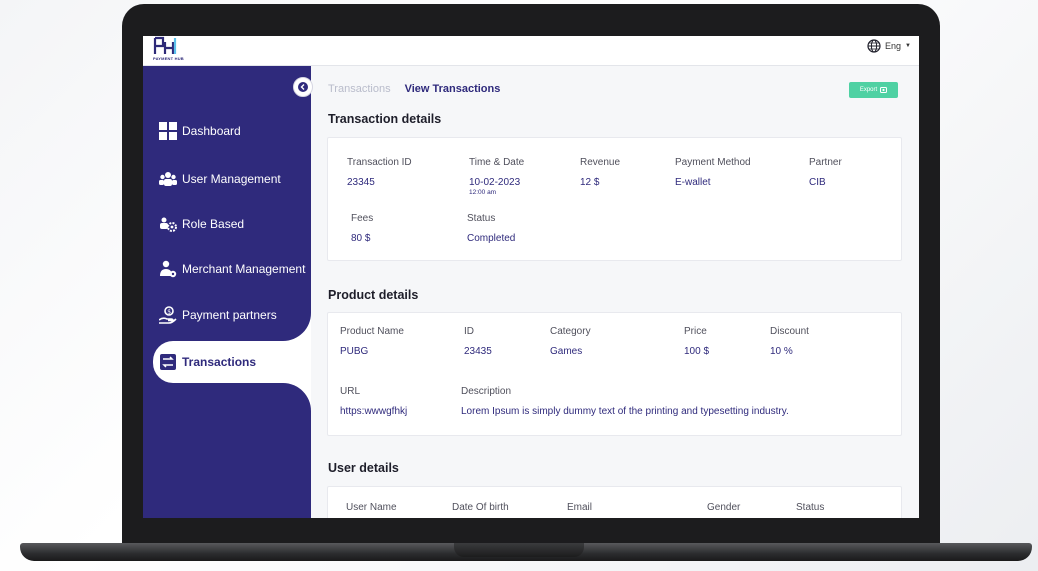 This screenshot has width=1038, height=571. What do you see at coordinates (168, 224) in the screenshot?
I see `roles-icon` at bounding box center [168, 224].